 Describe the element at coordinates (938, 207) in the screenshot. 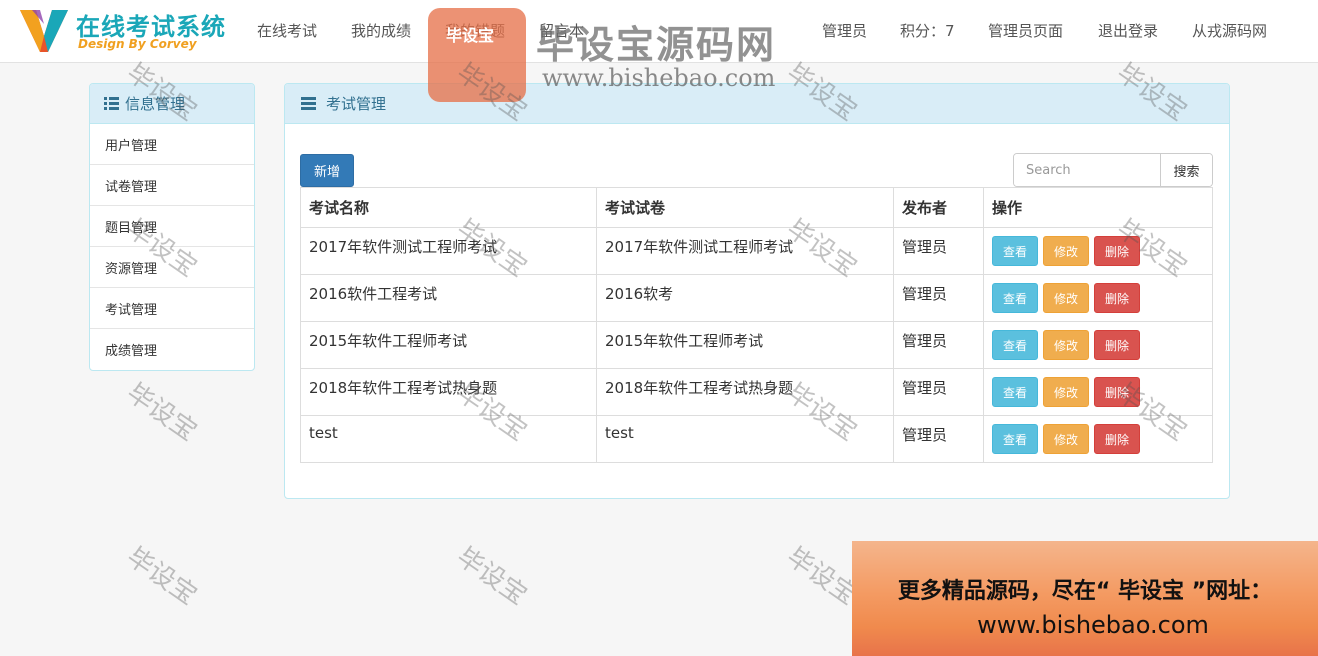

I see `column-header-publisher: 发布者` at that location.